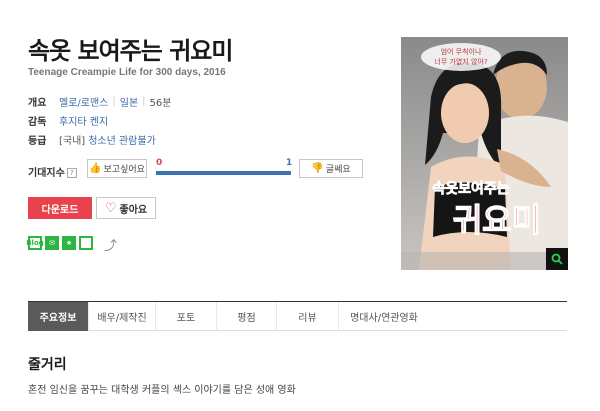 Image resolution: width=600 pixels, height=411 pixels. Describe the element at coordinates (69, 243) in the screenshot. I see `bookmark-star-icon: ★` at that location.